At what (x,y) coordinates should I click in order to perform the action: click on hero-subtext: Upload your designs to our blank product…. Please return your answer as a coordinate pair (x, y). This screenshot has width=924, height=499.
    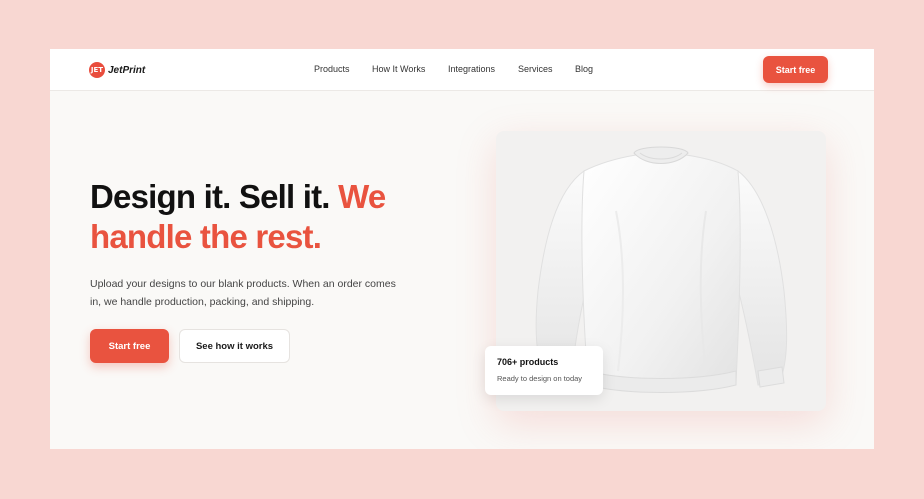
    Looking at the image, I should click on (243, 293).